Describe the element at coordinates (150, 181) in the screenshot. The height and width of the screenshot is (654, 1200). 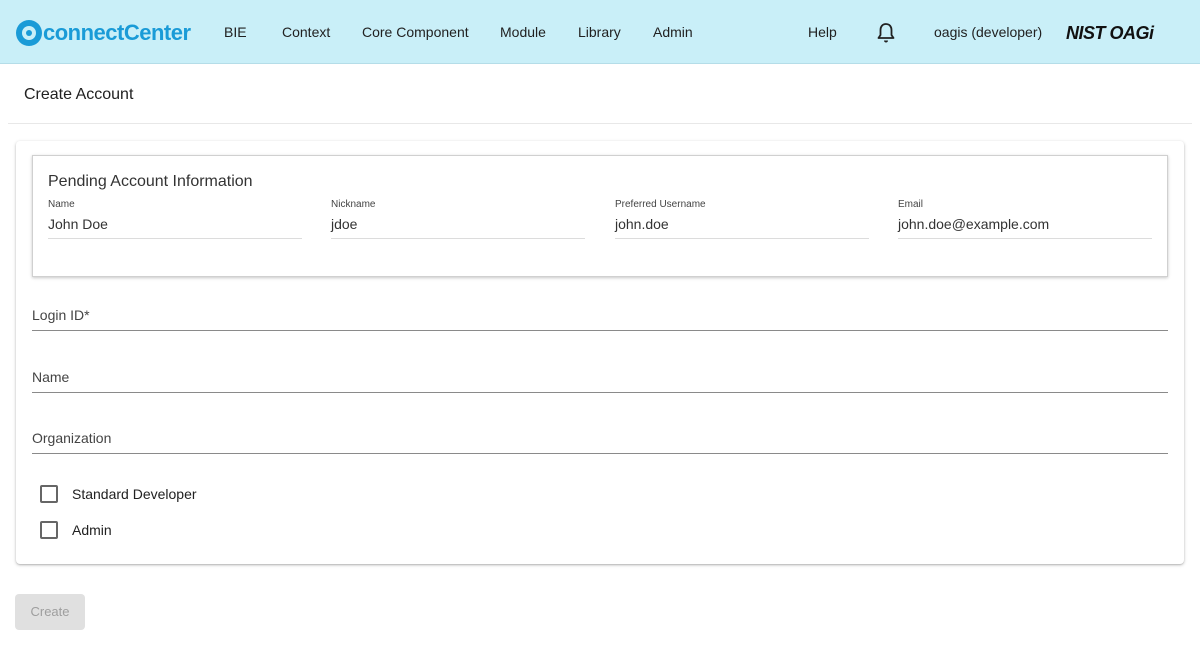
I see `pending-account-title: Pending Account Information` at that location.